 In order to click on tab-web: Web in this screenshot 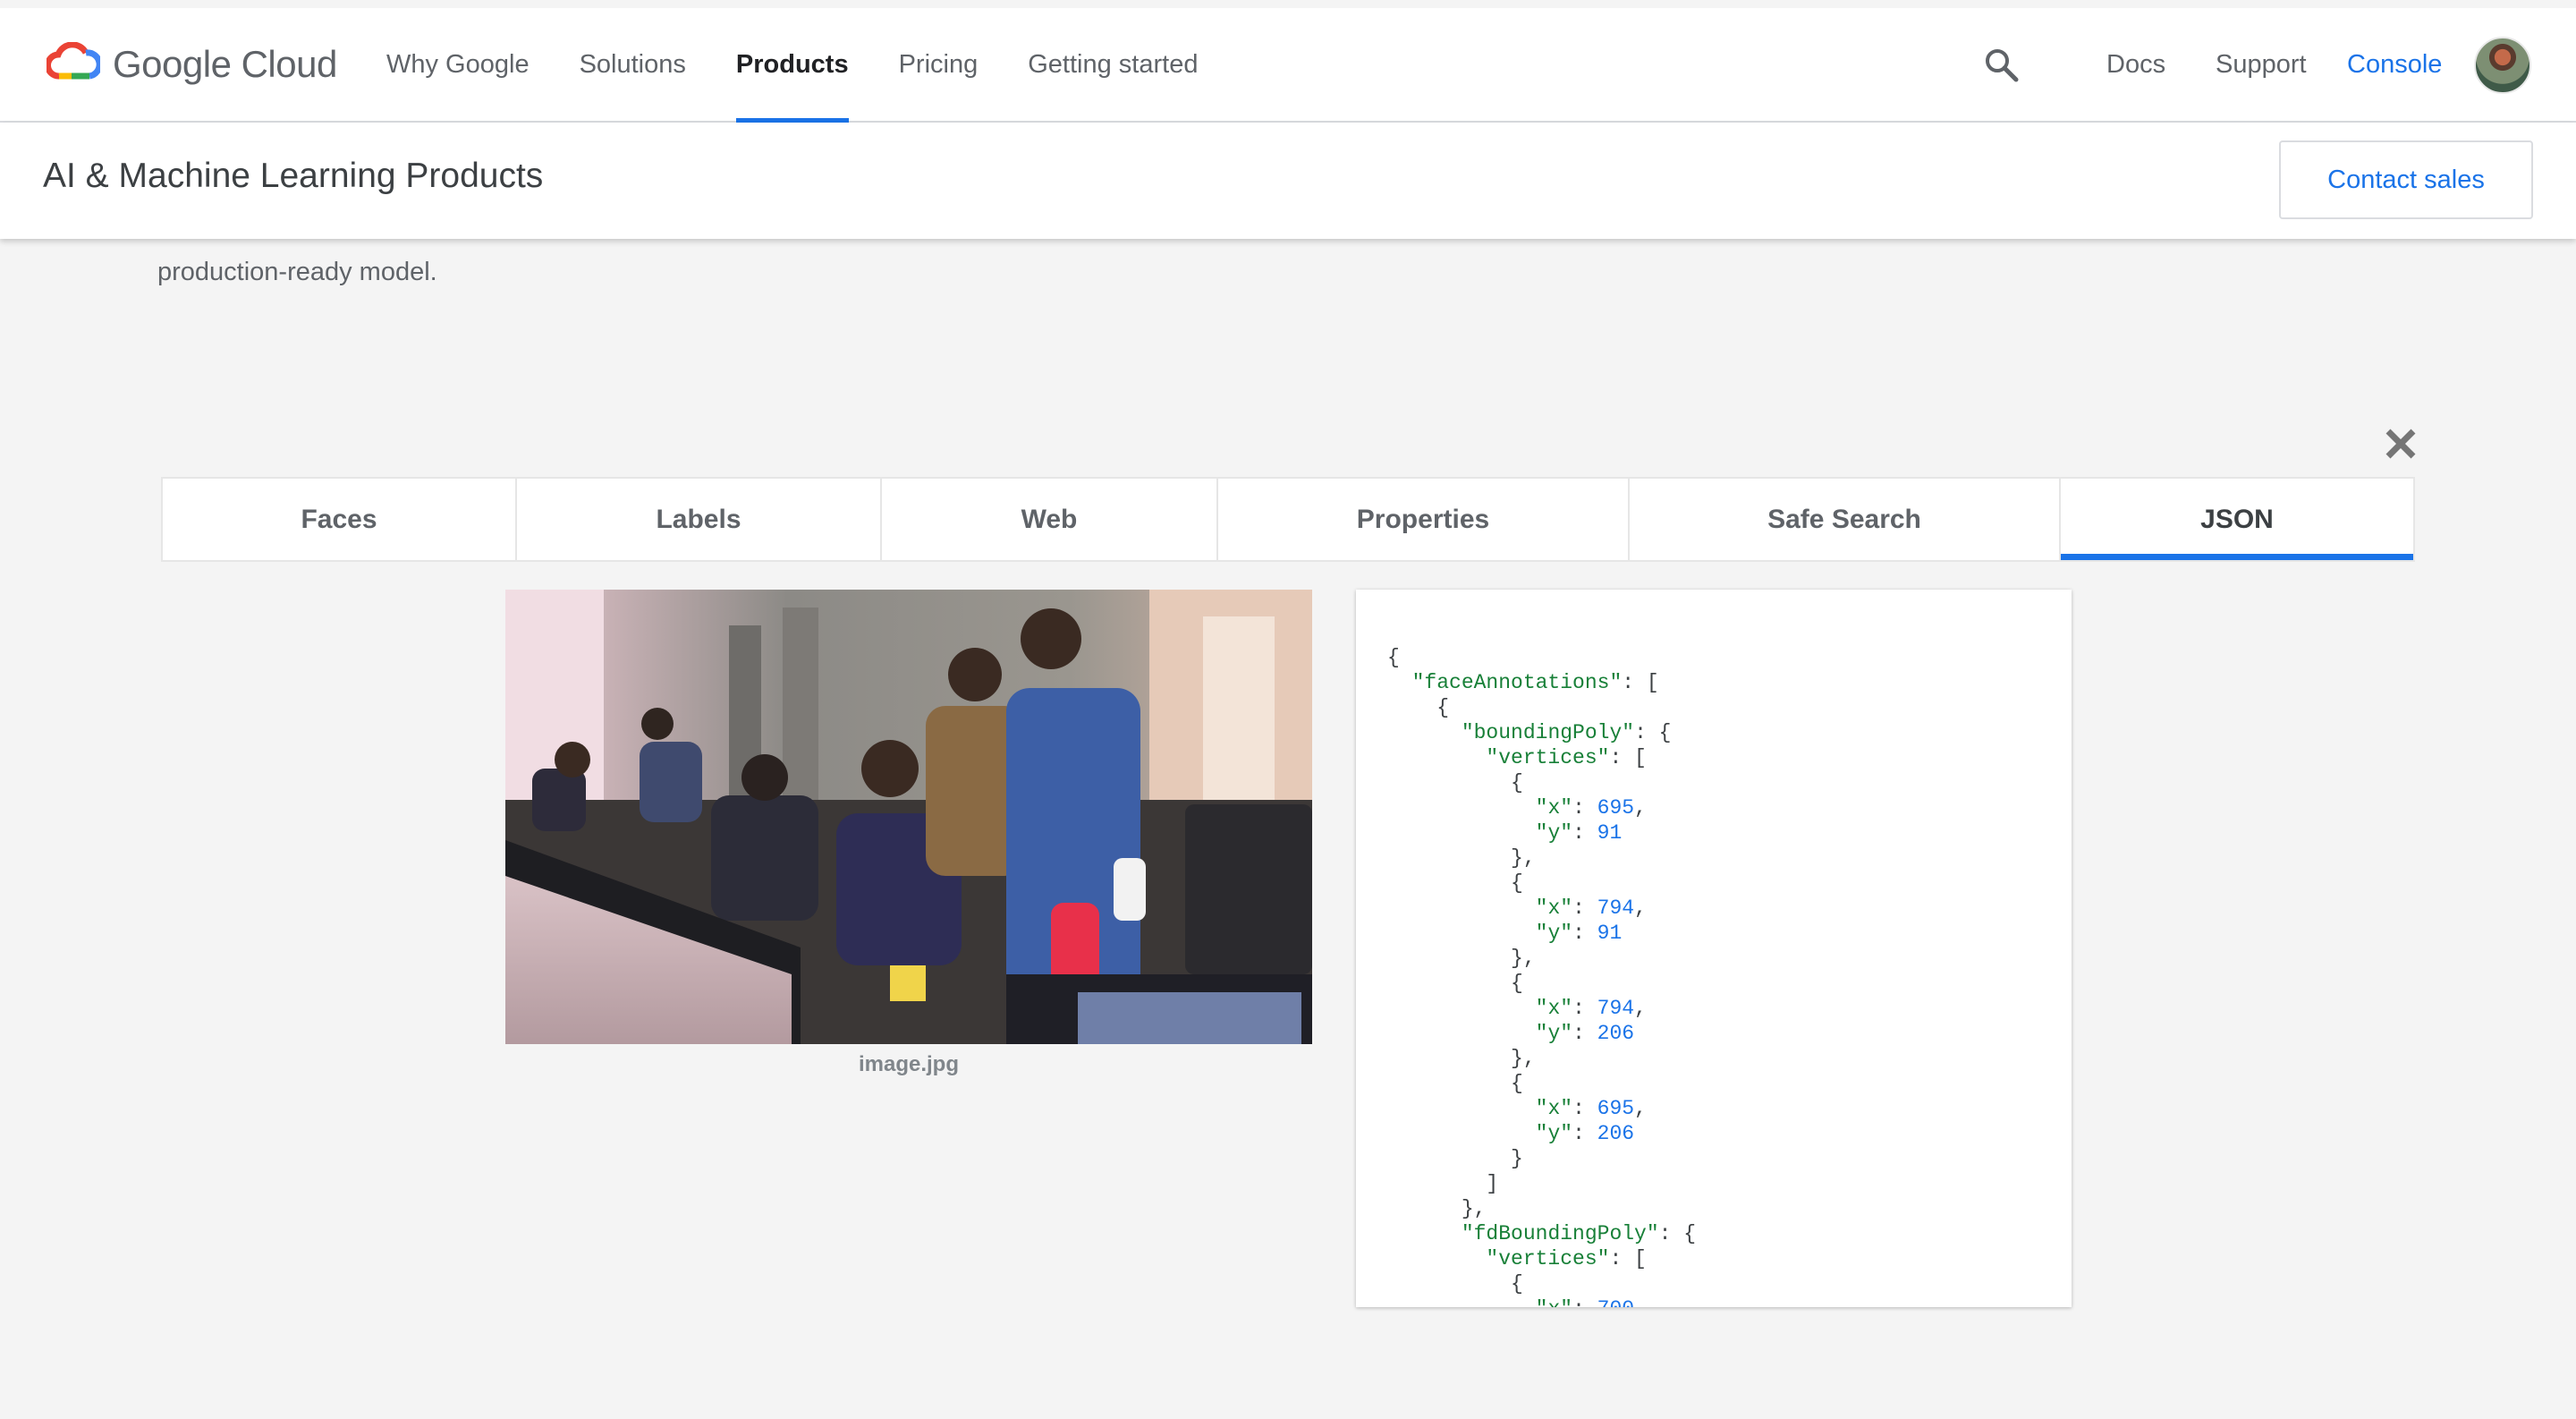, I will do `click(1050, 519)`.